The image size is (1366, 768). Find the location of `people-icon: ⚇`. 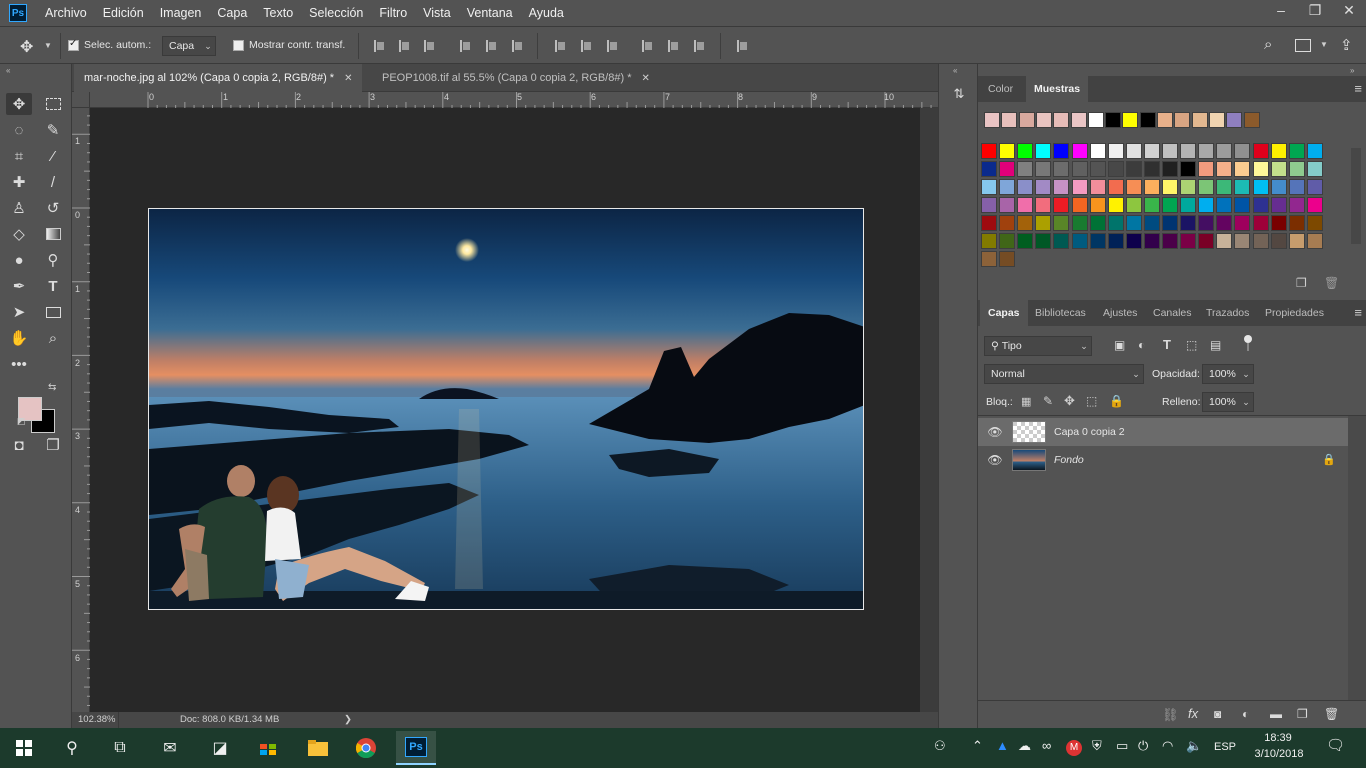

people-icon: ⚇ is located at coordinates (940, 746).